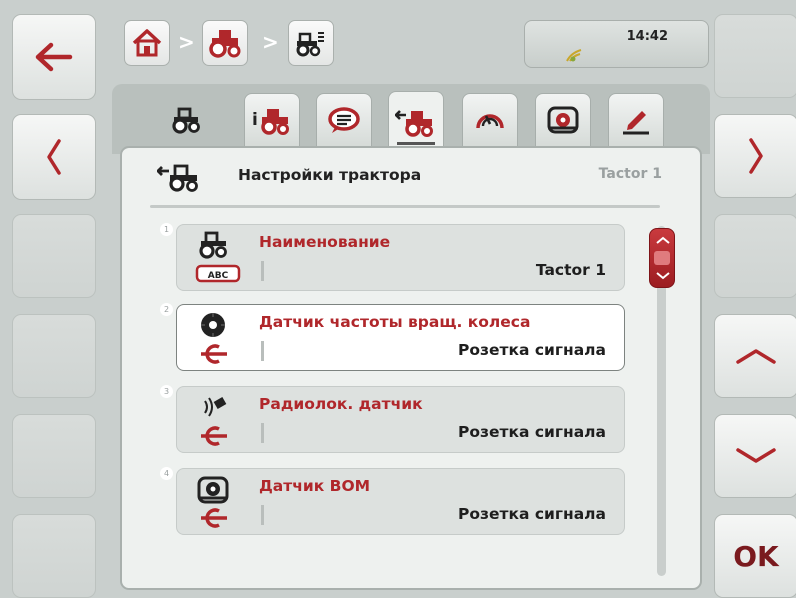 The width and height of the screenshot is (796, 598). Describe the element at coordinates (574, 55) in the screenshot. I see `gps-signal-icon` at that location.